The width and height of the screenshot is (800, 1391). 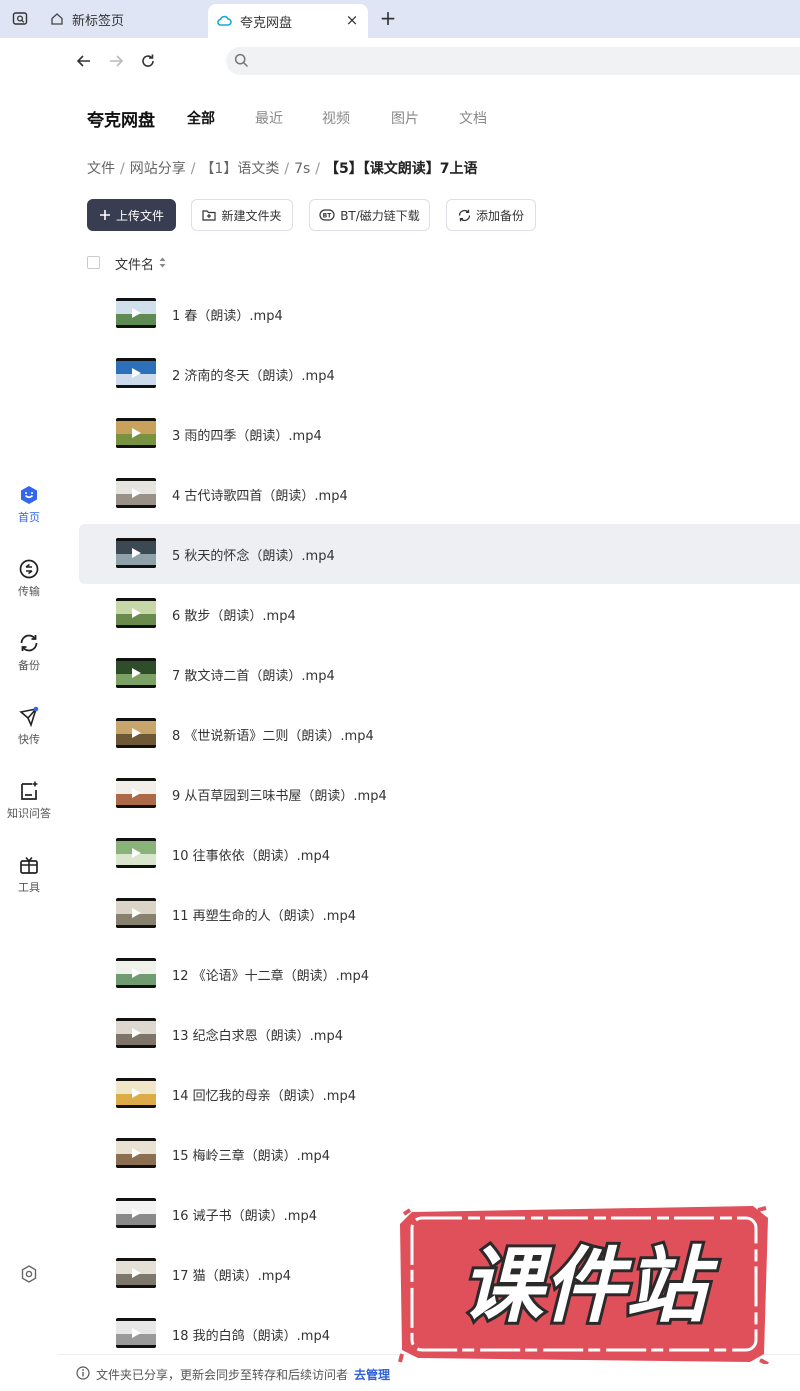 What do you see at coordinates (499, 215) in the screenshot?
I see `button-label: 添加备份` at bounding box center [499, 215].